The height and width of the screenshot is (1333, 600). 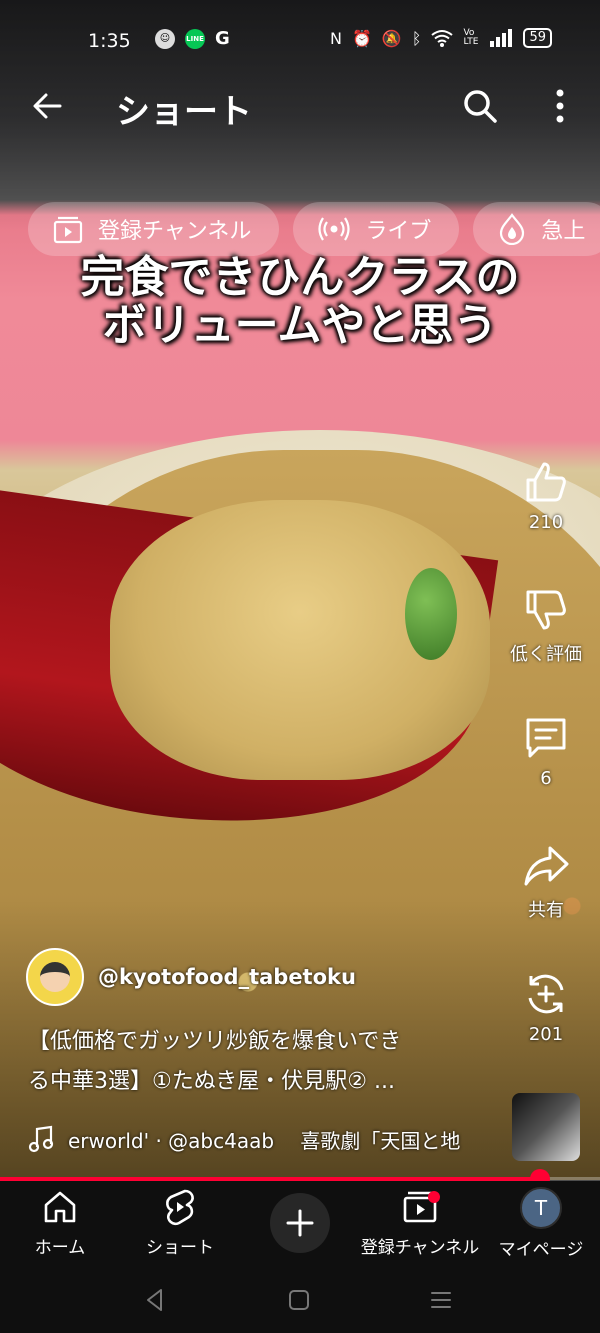 I want to click on dislike-label: 低く評価, so click(x=546, y=654).